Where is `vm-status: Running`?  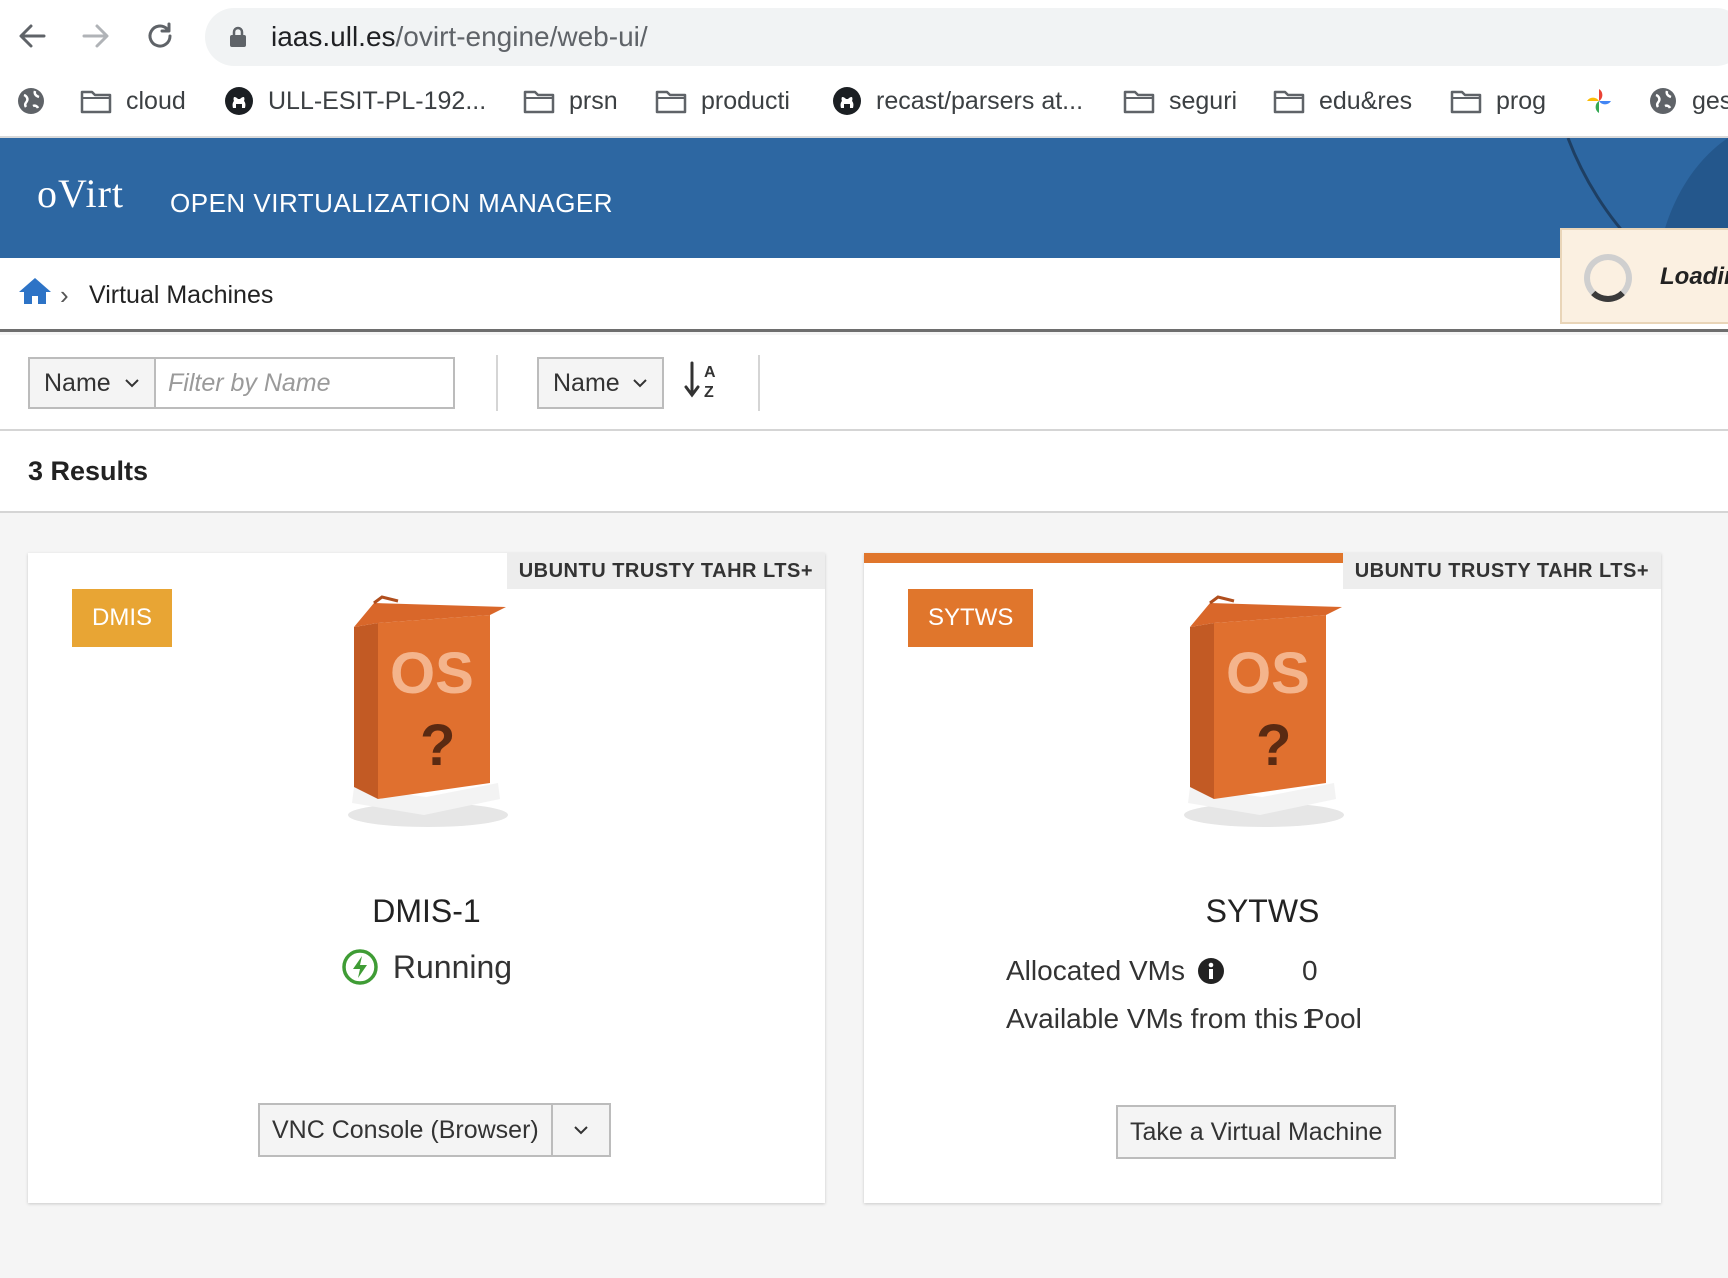 vm-status: Running is located at coordinates (426, 967).